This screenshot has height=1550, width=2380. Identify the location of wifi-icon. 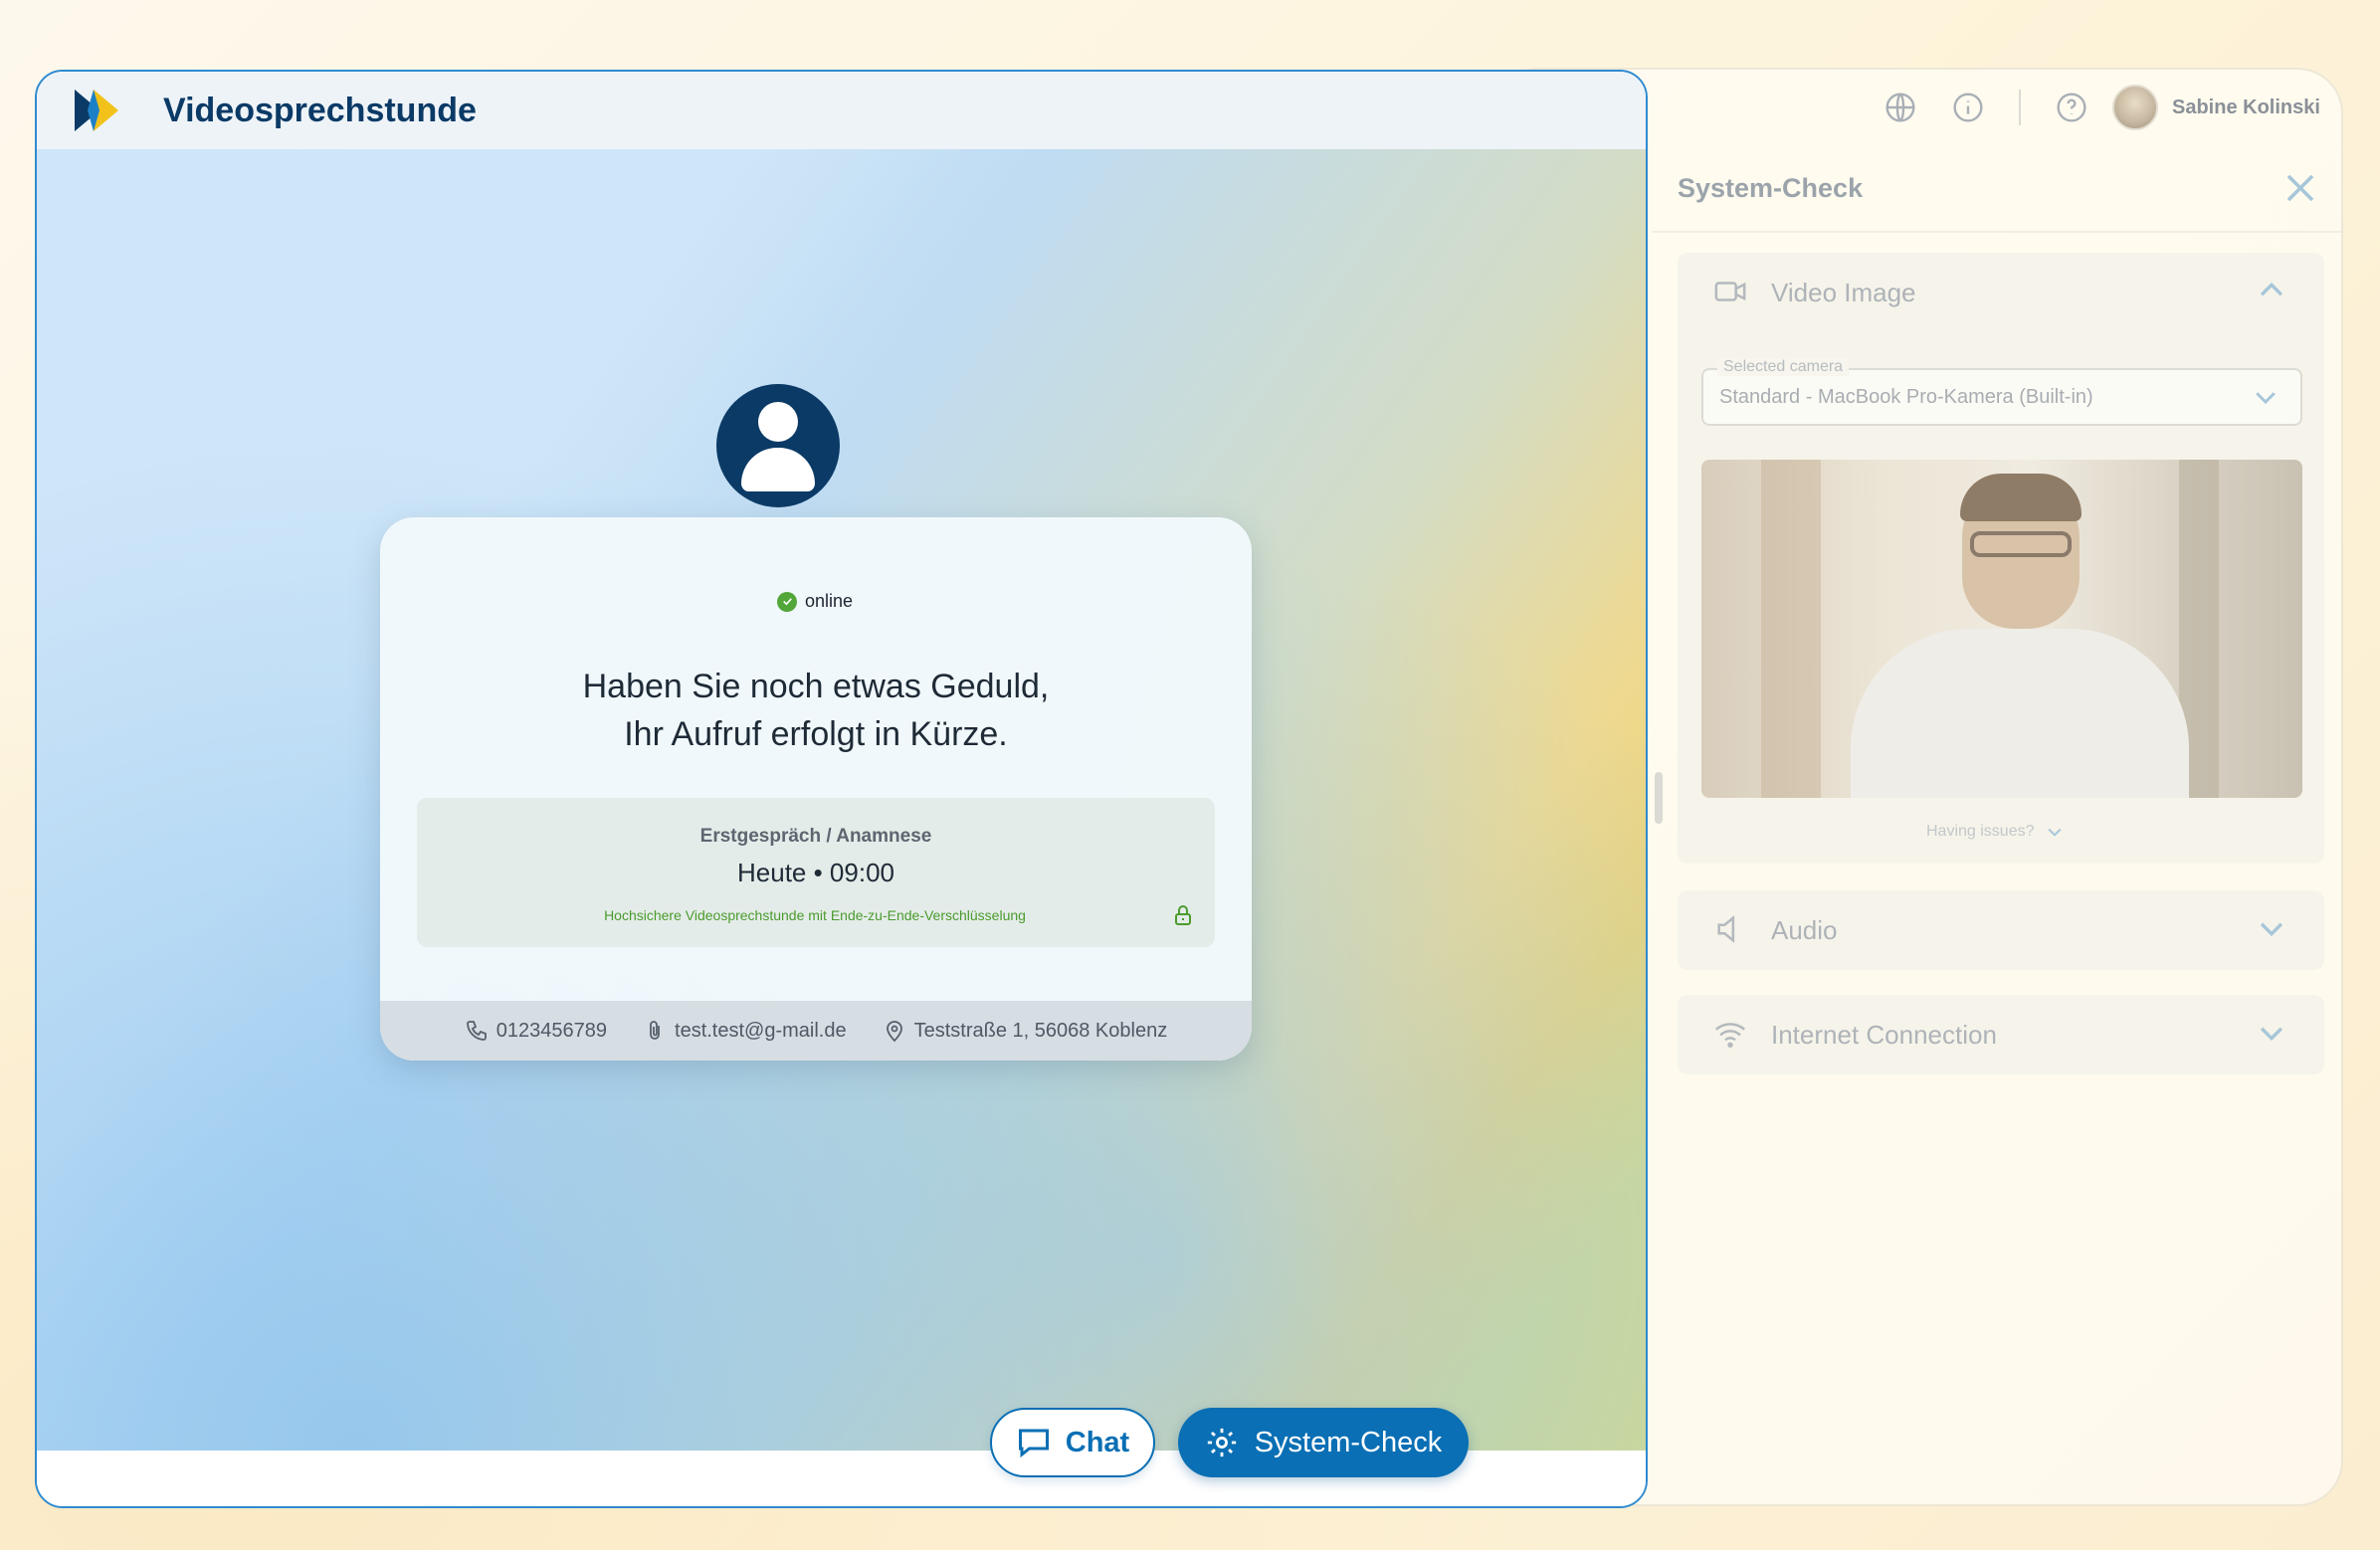
(1731, 1035).